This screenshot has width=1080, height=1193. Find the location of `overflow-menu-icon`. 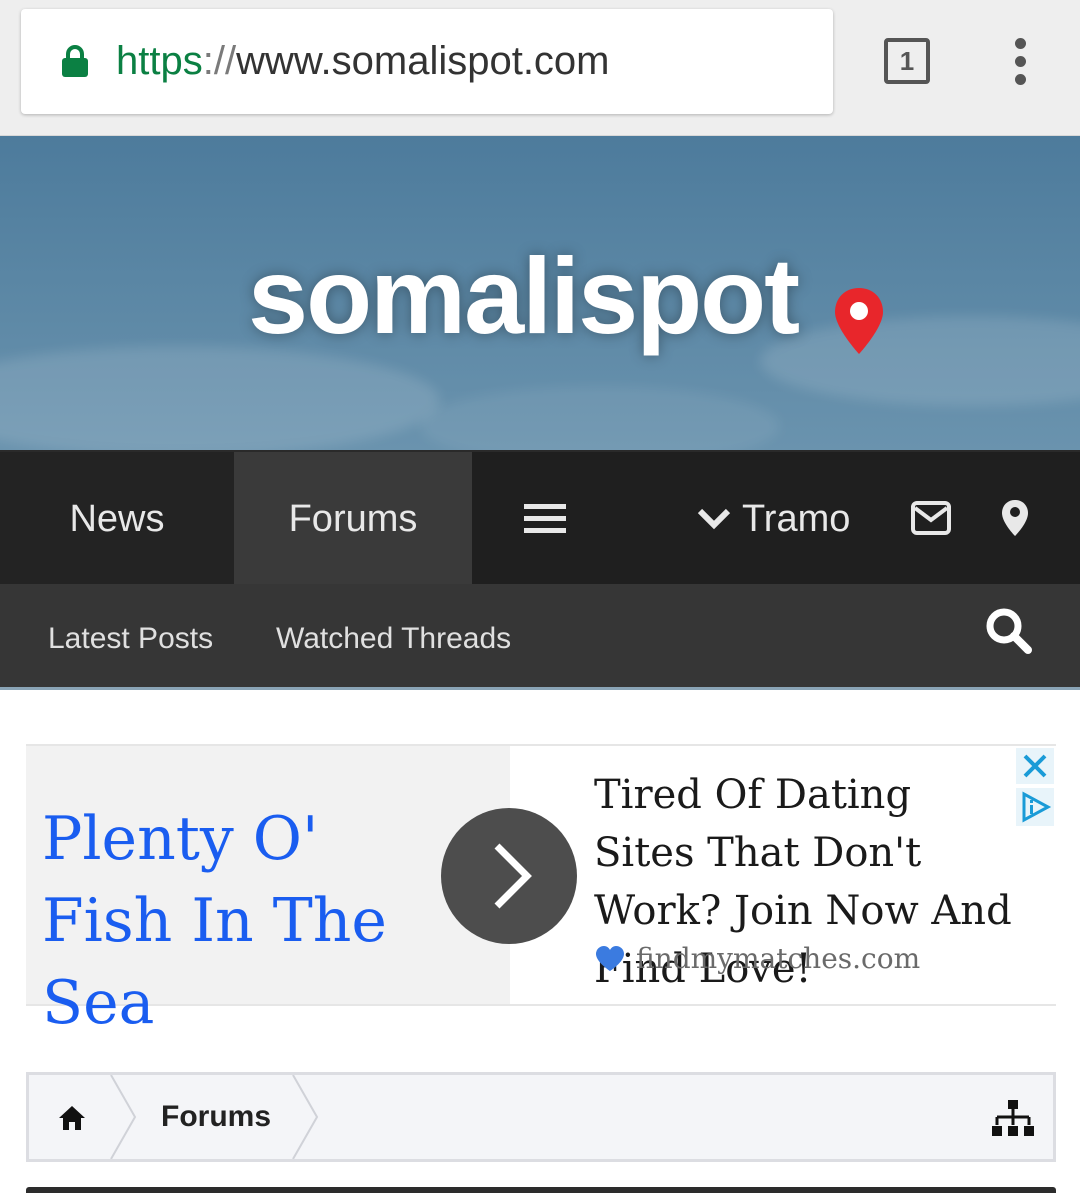

overflow-menu-icon is located at coordinates (1020, 63).